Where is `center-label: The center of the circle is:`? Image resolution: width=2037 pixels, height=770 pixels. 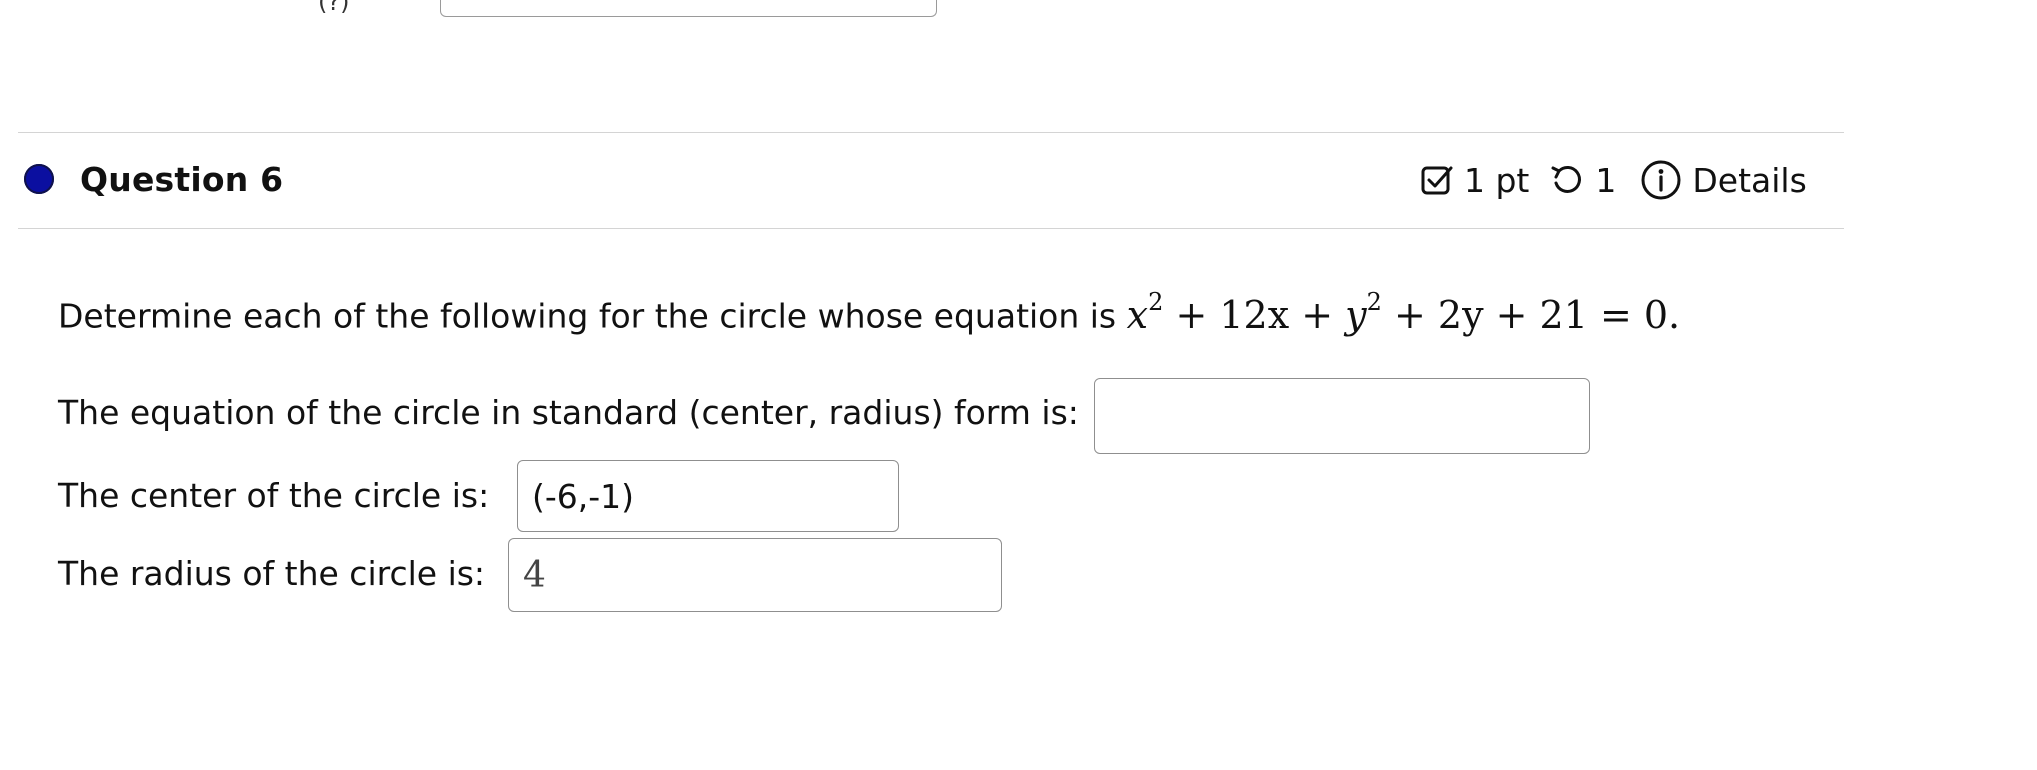 center-label: The center of the circle is: is located at coordinates (274, 495).